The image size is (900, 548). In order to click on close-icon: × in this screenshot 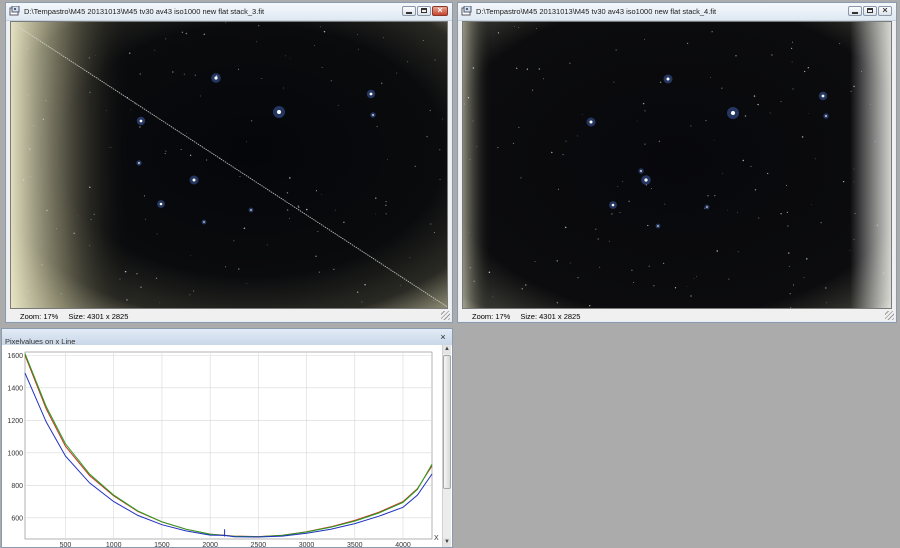, I will do `click(443, 337)`.